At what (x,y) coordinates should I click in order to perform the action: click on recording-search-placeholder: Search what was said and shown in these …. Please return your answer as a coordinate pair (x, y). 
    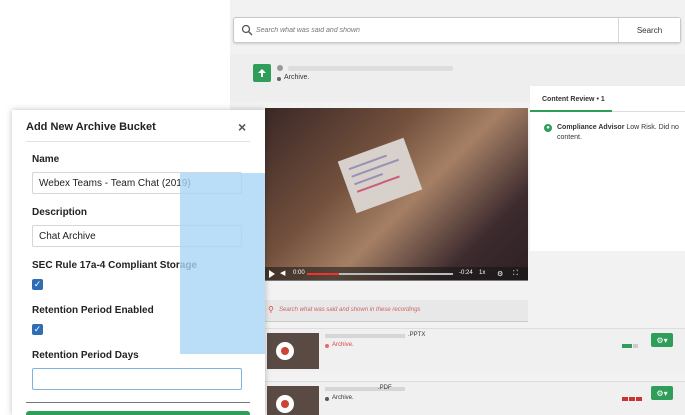
    Looking at the image, I should click on (350, 310).